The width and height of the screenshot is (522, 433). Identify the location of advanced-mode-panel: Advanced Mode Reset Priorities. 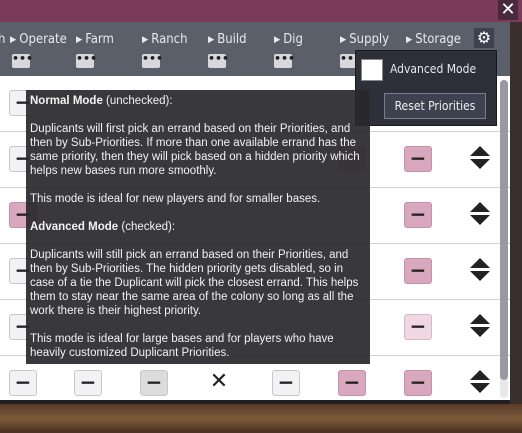
(426, 88).